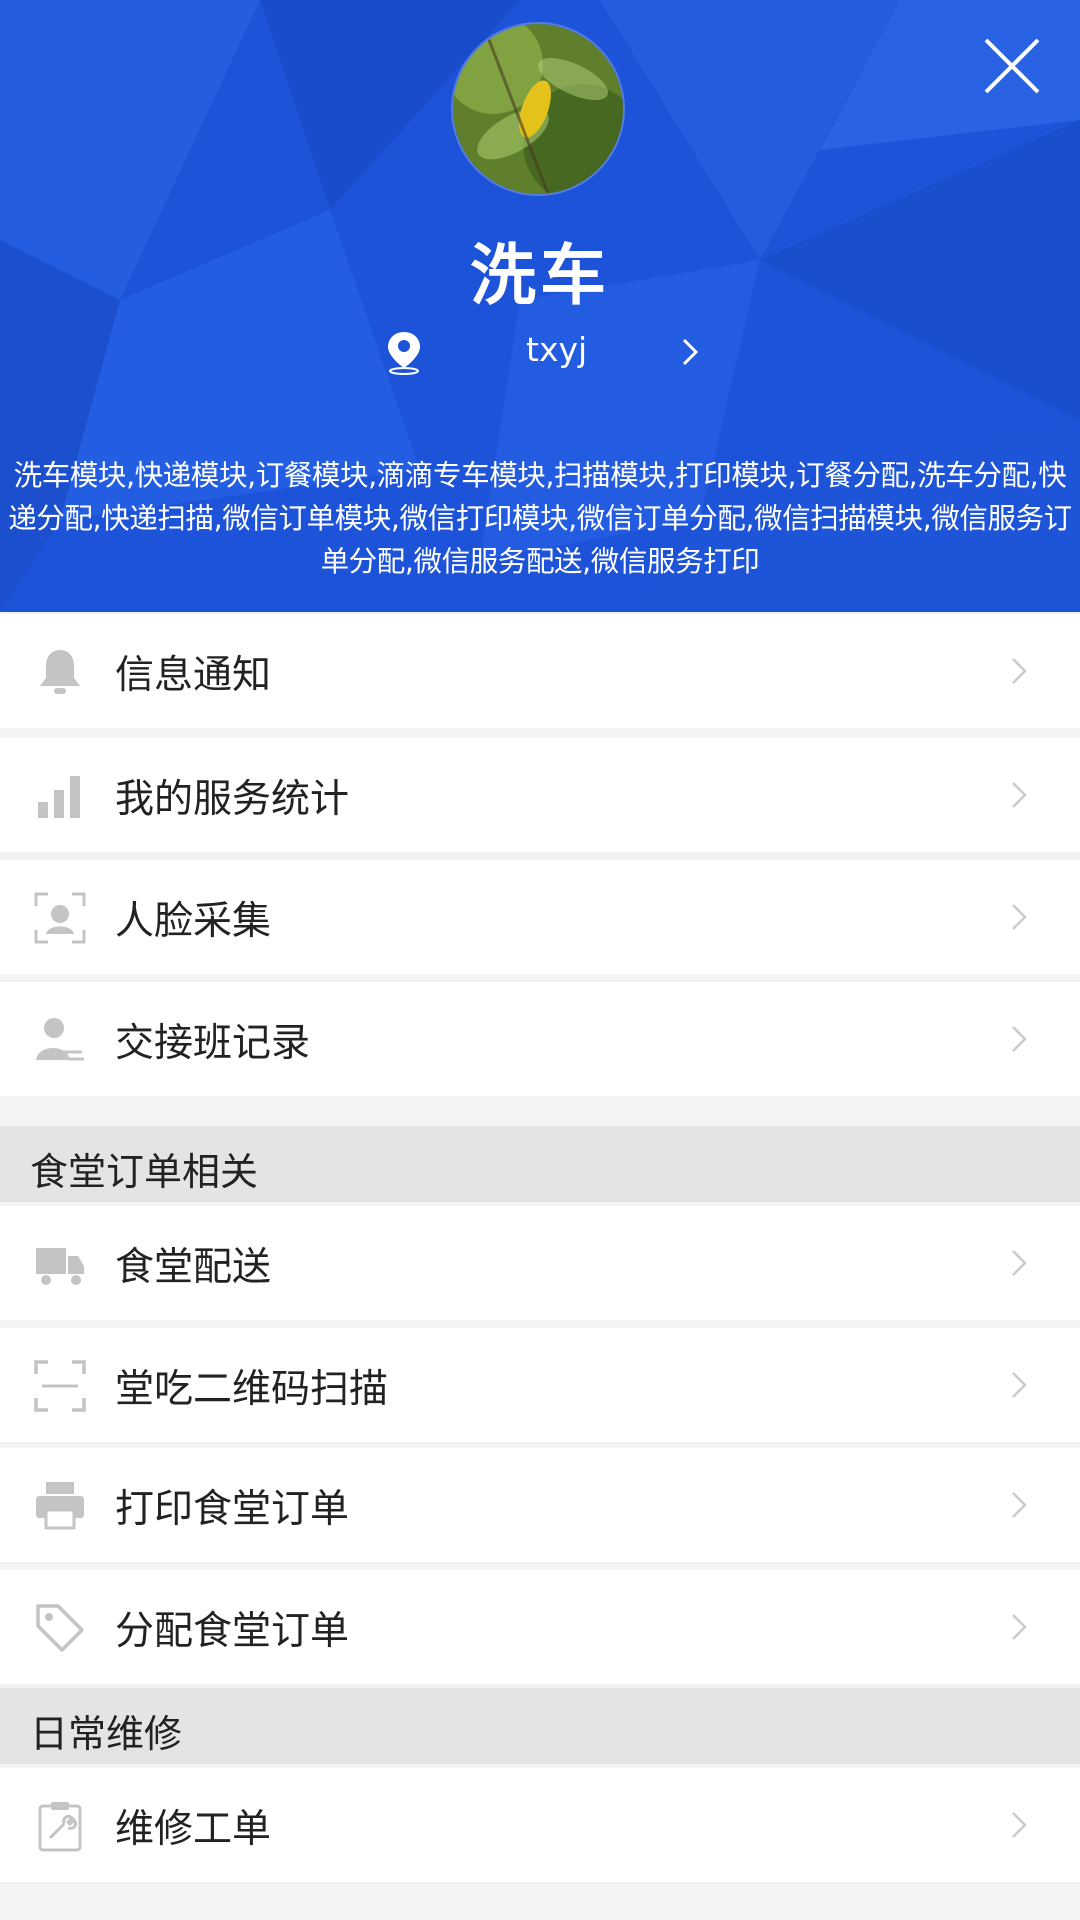 The height and width of the screenshot is (1920, 1080). I want to click on menu-item-label: 打印食堂订单, so click(232, 1509).